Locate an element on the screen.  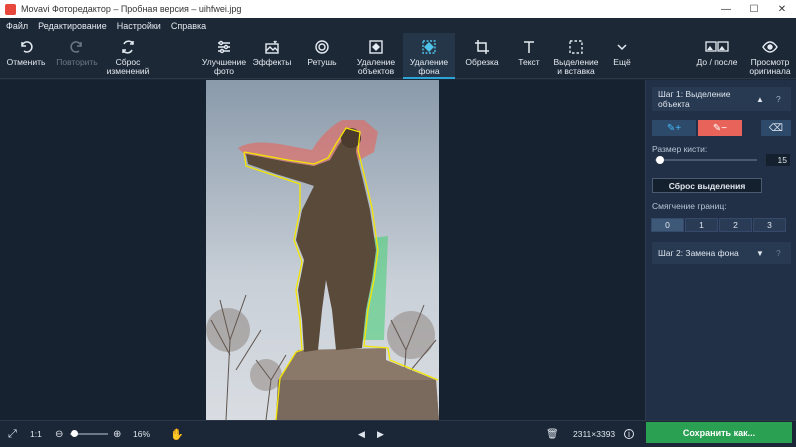
retouch-button: Ретушь is located at coordinates (322, 56).